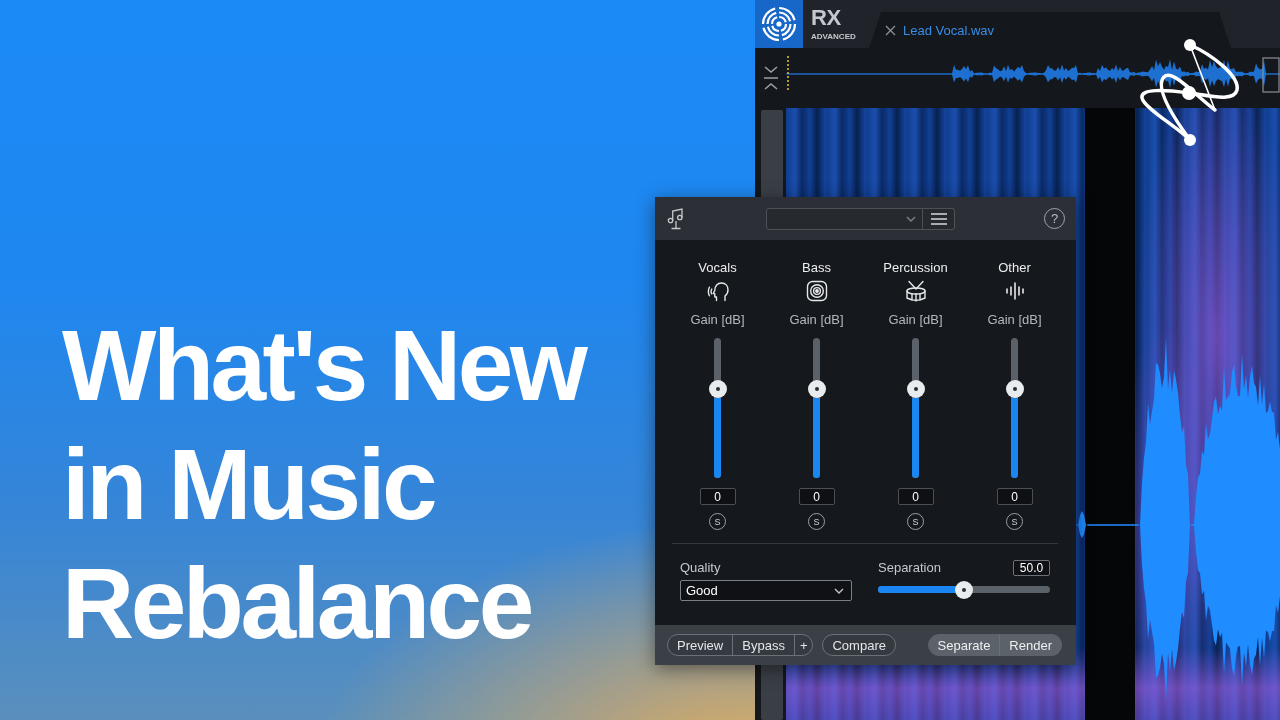  Describe the element at coordinates (816, 268) in the screenshot. I see `source-name: Bass` at that location.